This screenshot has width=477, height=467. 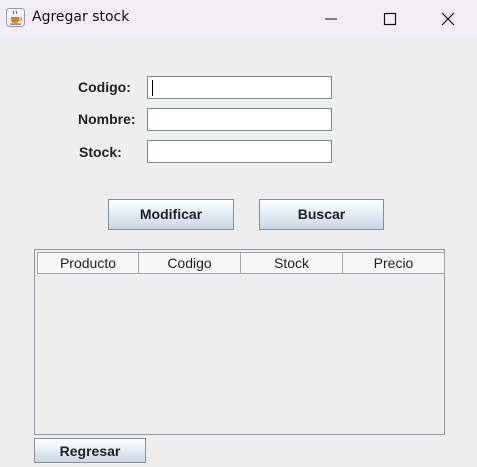 What do you see at coordinates (321, 214) in the screenshot?
I see `buscar-button: Buscar` at bounding box center [321, 214].